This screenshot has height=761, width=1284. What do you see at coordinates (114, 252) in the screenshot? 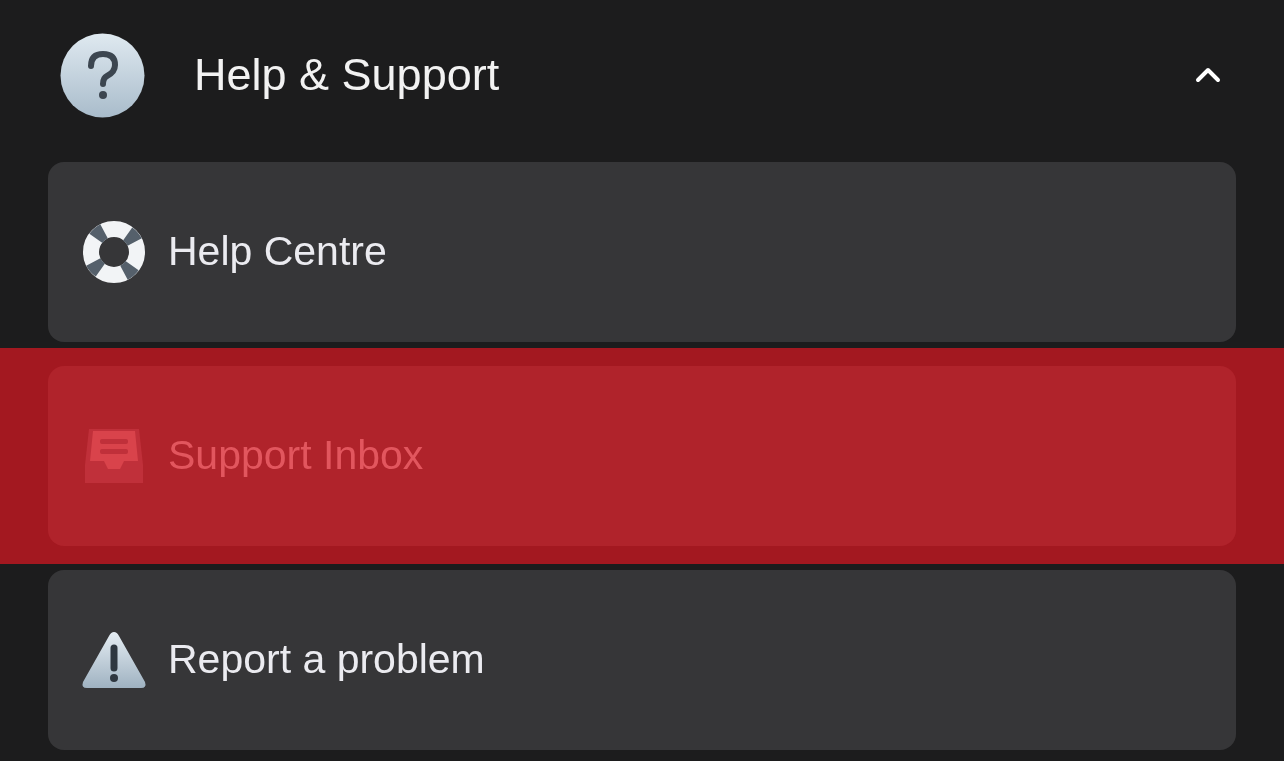
I see `lifebuoy-icon` at bounding box center [114, 252].